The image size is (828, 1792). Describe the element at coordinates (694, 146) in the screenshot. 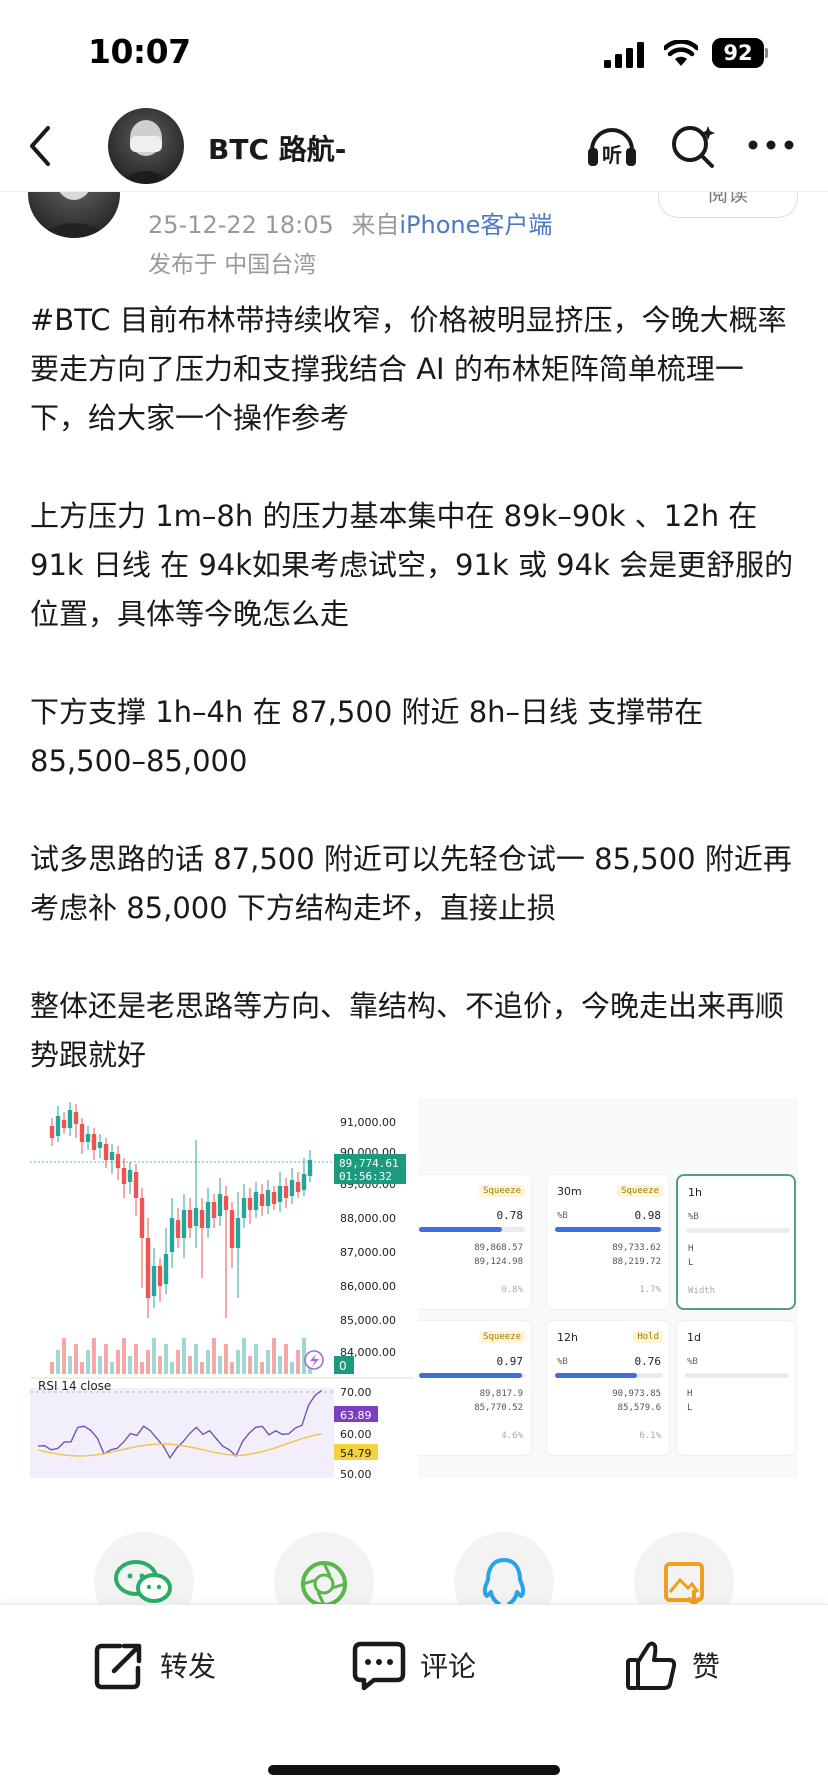

I see `search-icon` at that location.